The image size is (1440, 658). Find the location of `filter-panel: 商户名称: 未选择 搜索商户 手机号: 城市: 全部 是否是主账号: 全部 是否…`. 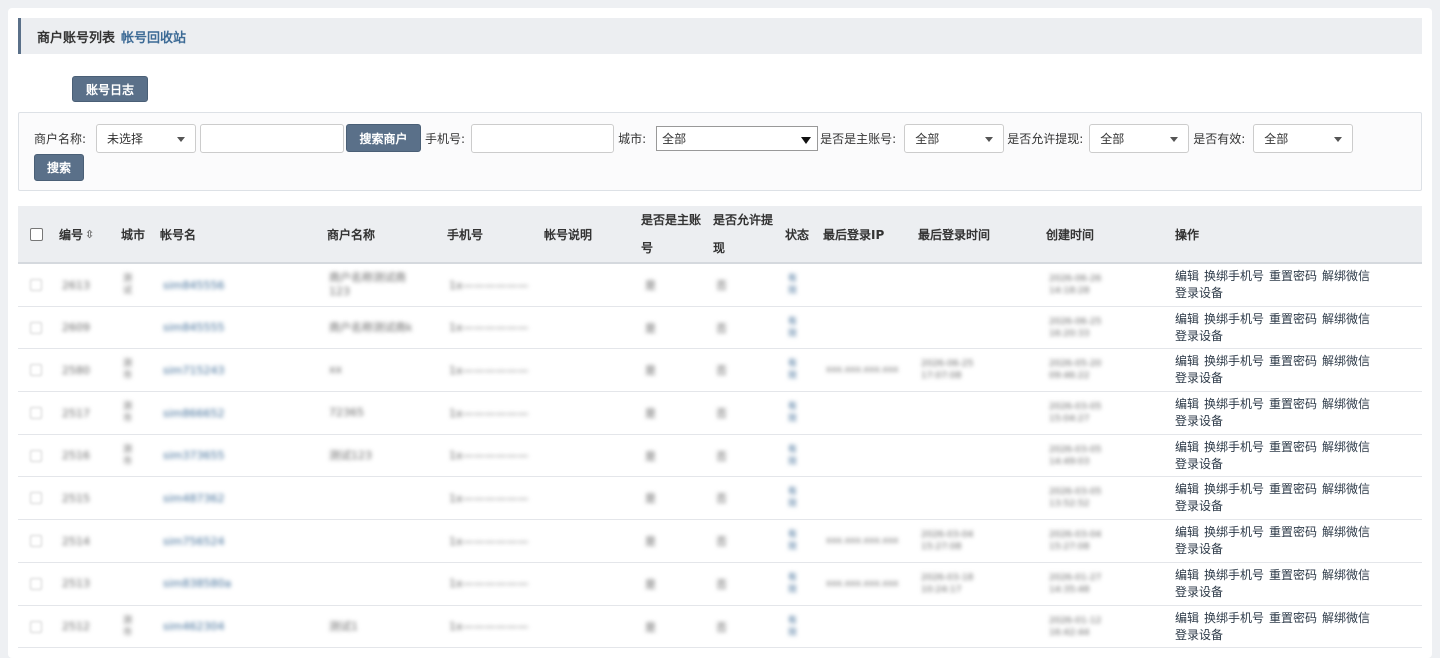

filter-panel: 商户名称: 未选择 搜索商户 手机号: 城市: 全部 是否是主账号: 全部 是否… is located at coordinates (720, 151).